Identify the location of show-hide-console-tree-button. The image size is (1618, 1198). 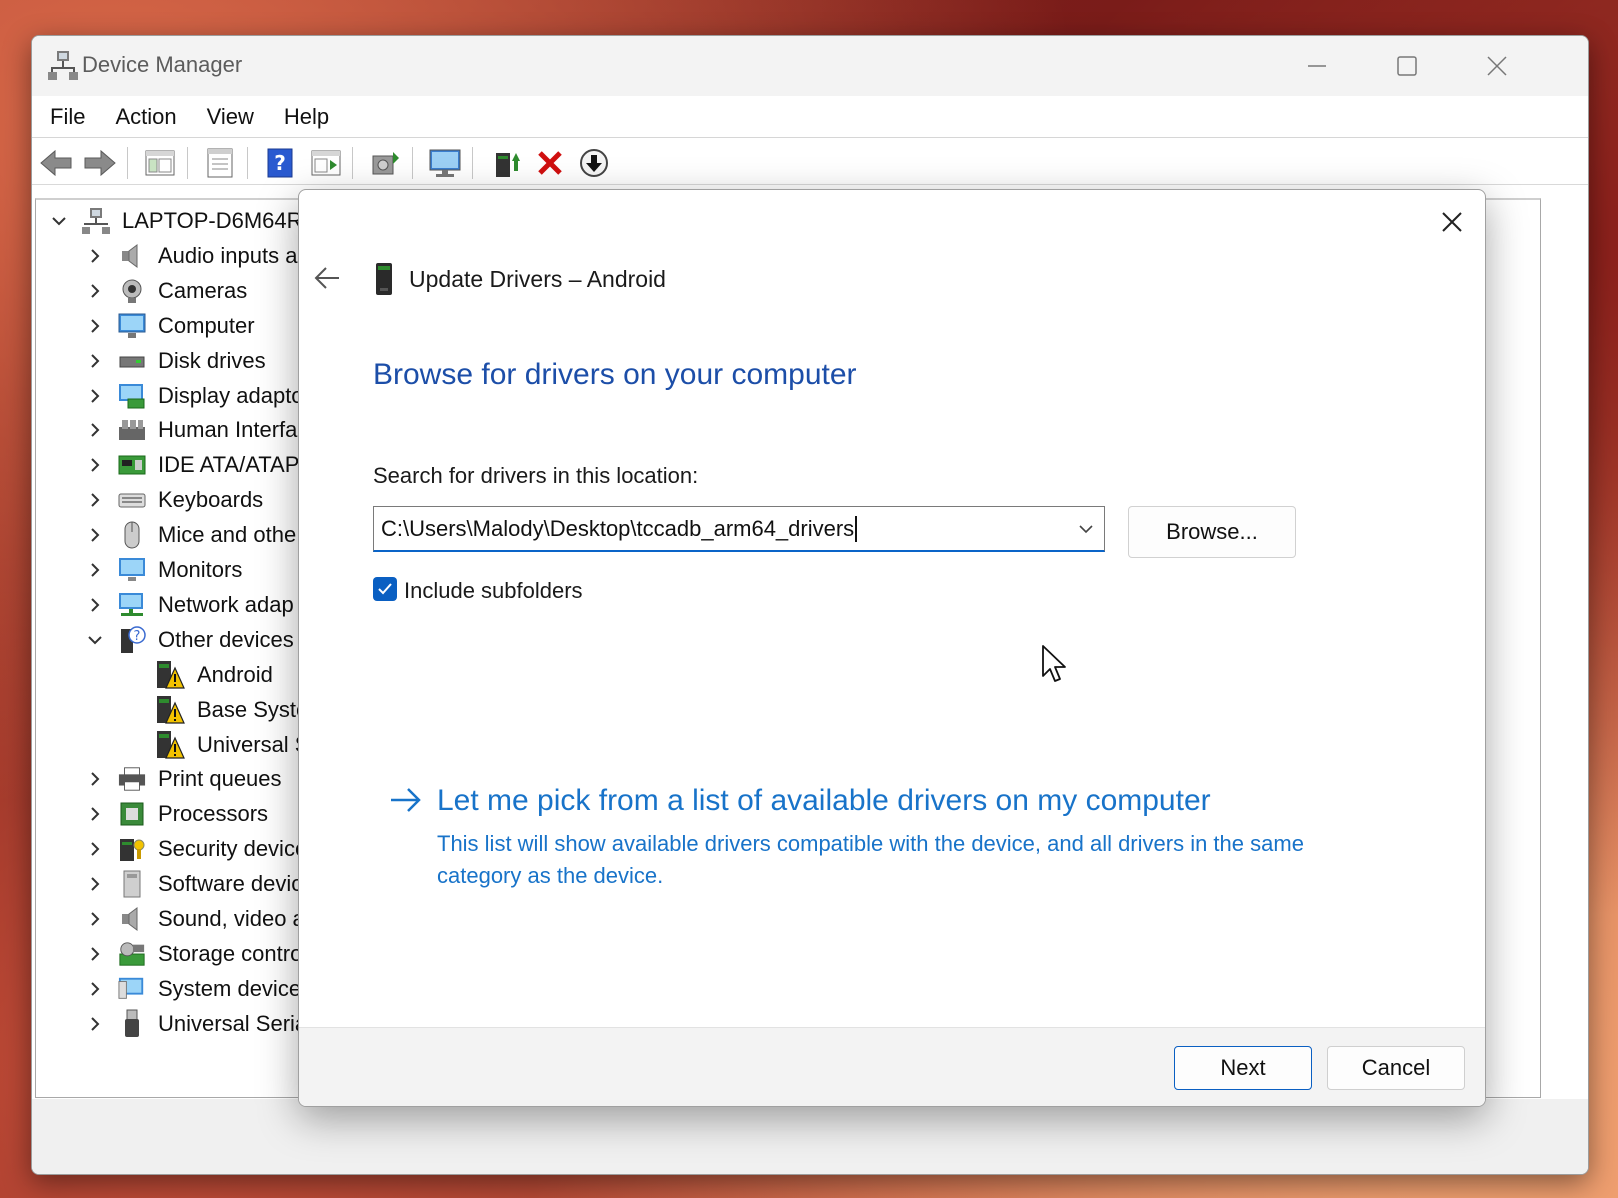
(160, 163).